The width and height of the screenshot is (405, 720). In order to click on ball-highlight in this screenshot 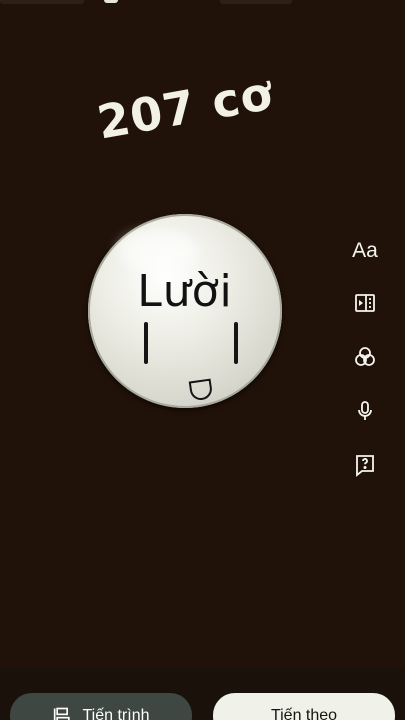, I will do `click(158, 250)`.